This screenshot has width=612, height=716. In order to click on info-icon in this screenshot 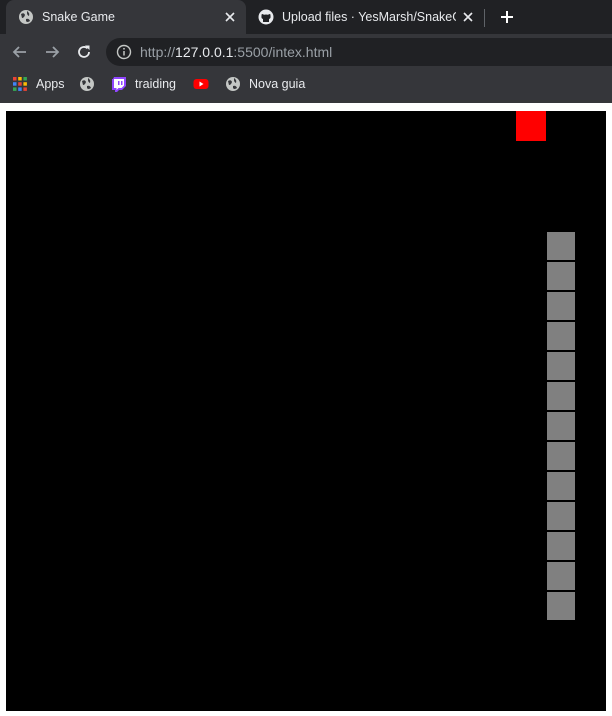, I will do `click(124, 52)`.